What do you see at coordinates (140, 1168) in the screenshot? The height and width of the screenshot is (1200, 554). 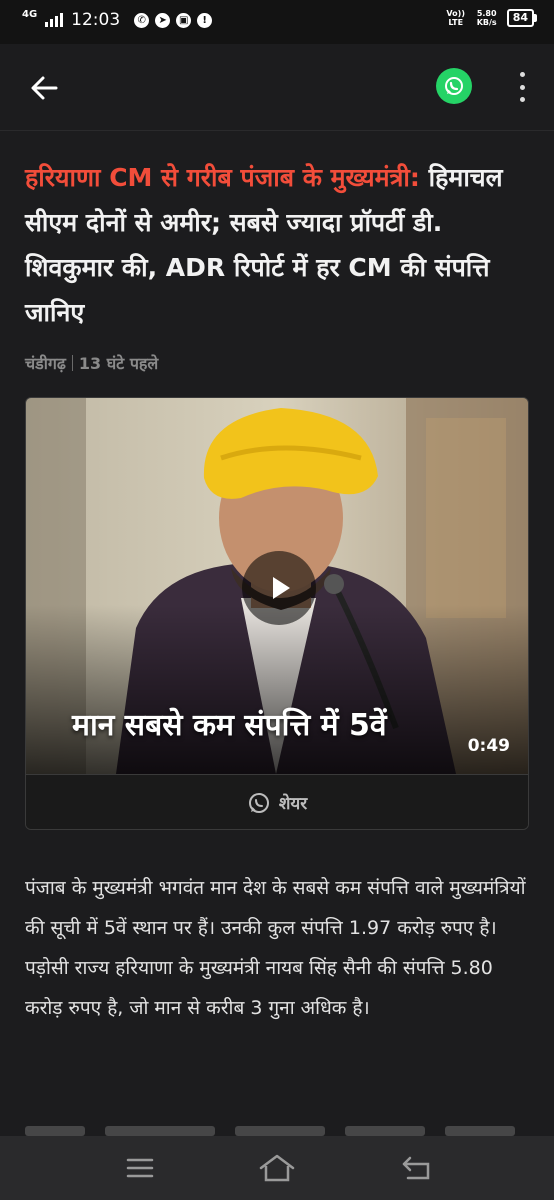 I see `menu-icon` at bounding box center [140, 1168].